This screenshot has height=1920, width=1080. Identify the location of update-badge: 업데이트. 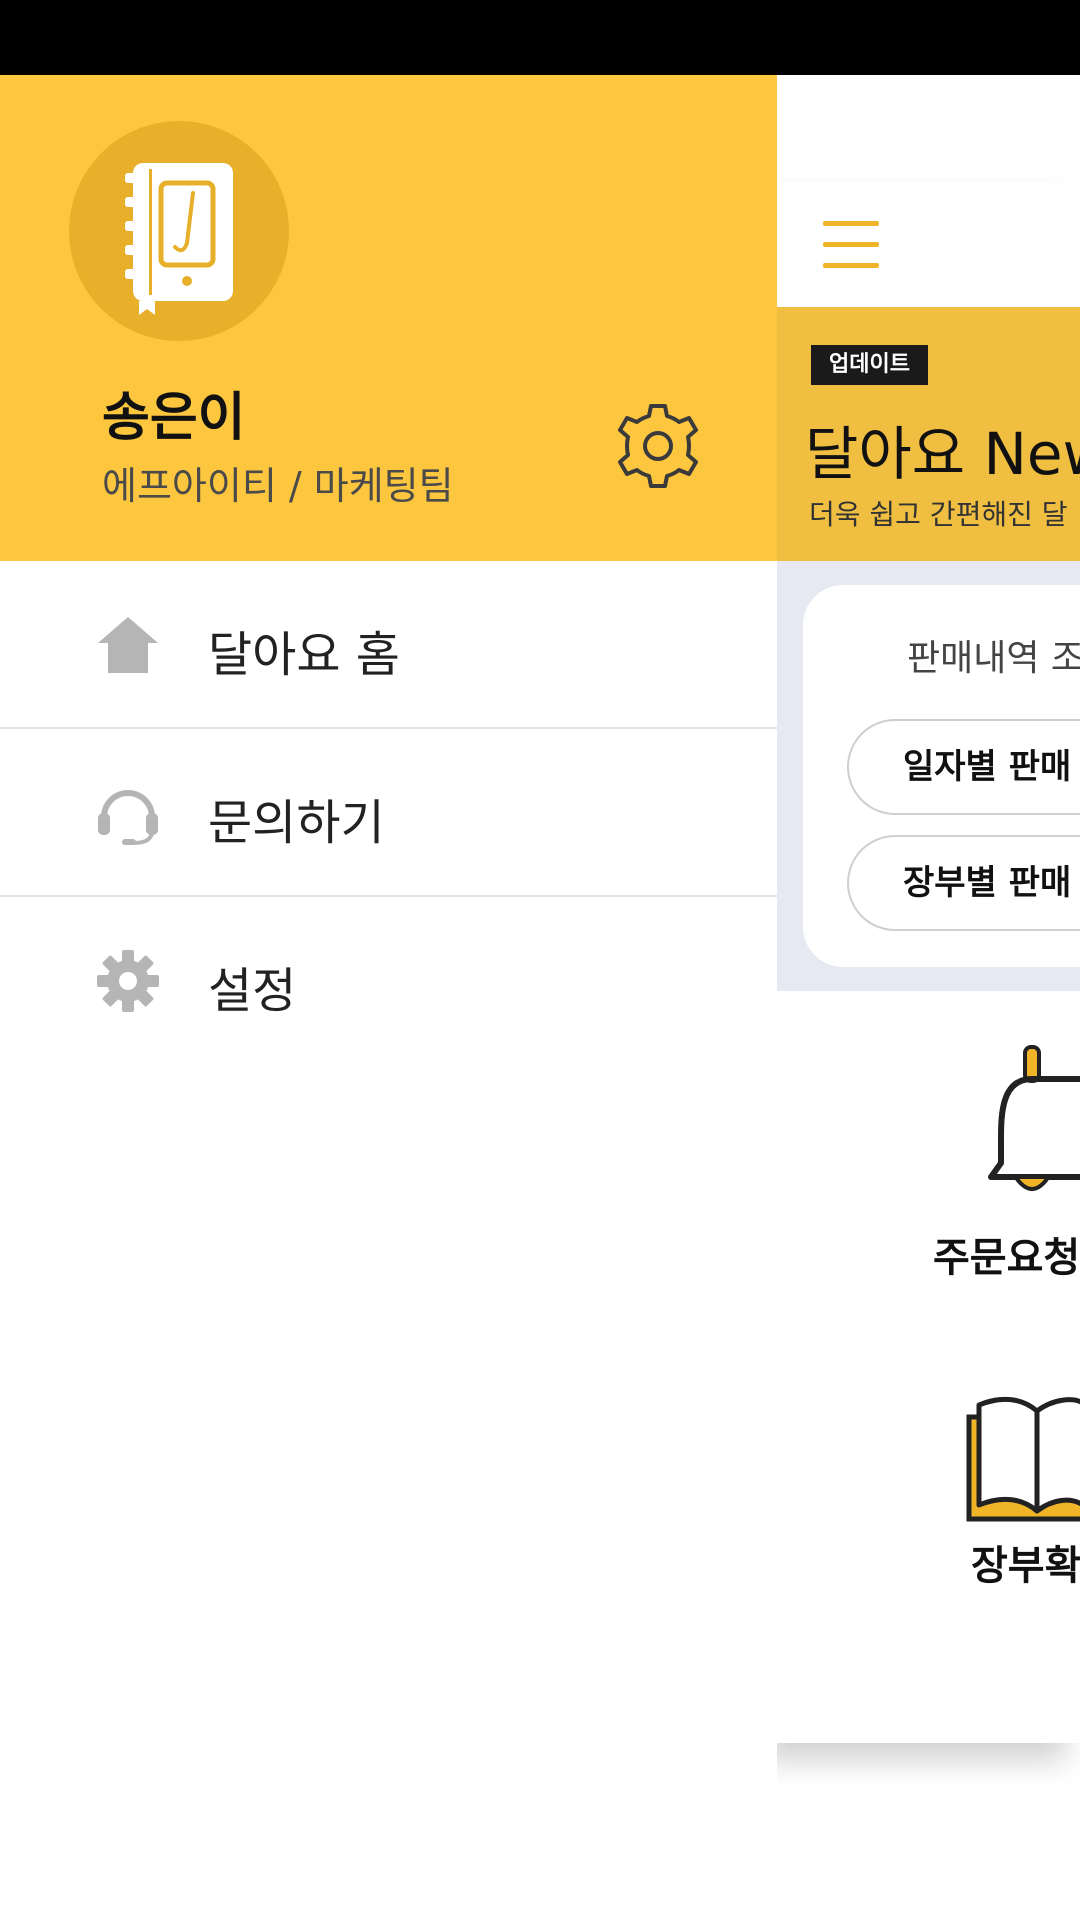
(869, 365).